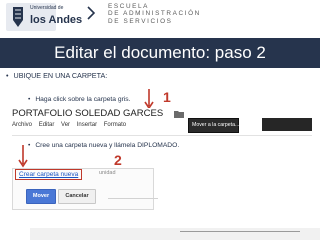 This screenshot has height=240, width=320. Describe the element at coordinates (22, 125) in the screenshot. I see `menu-archivo: Archivo` at that location.